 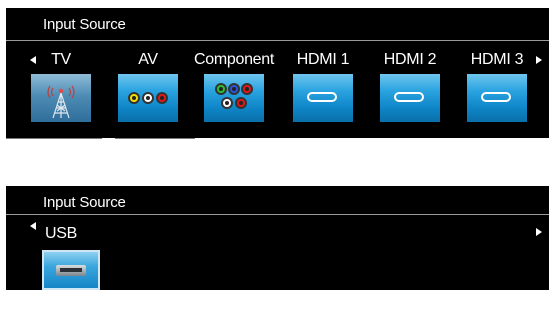 I want to click on usb-port-icon, so click(x=71, y=270).